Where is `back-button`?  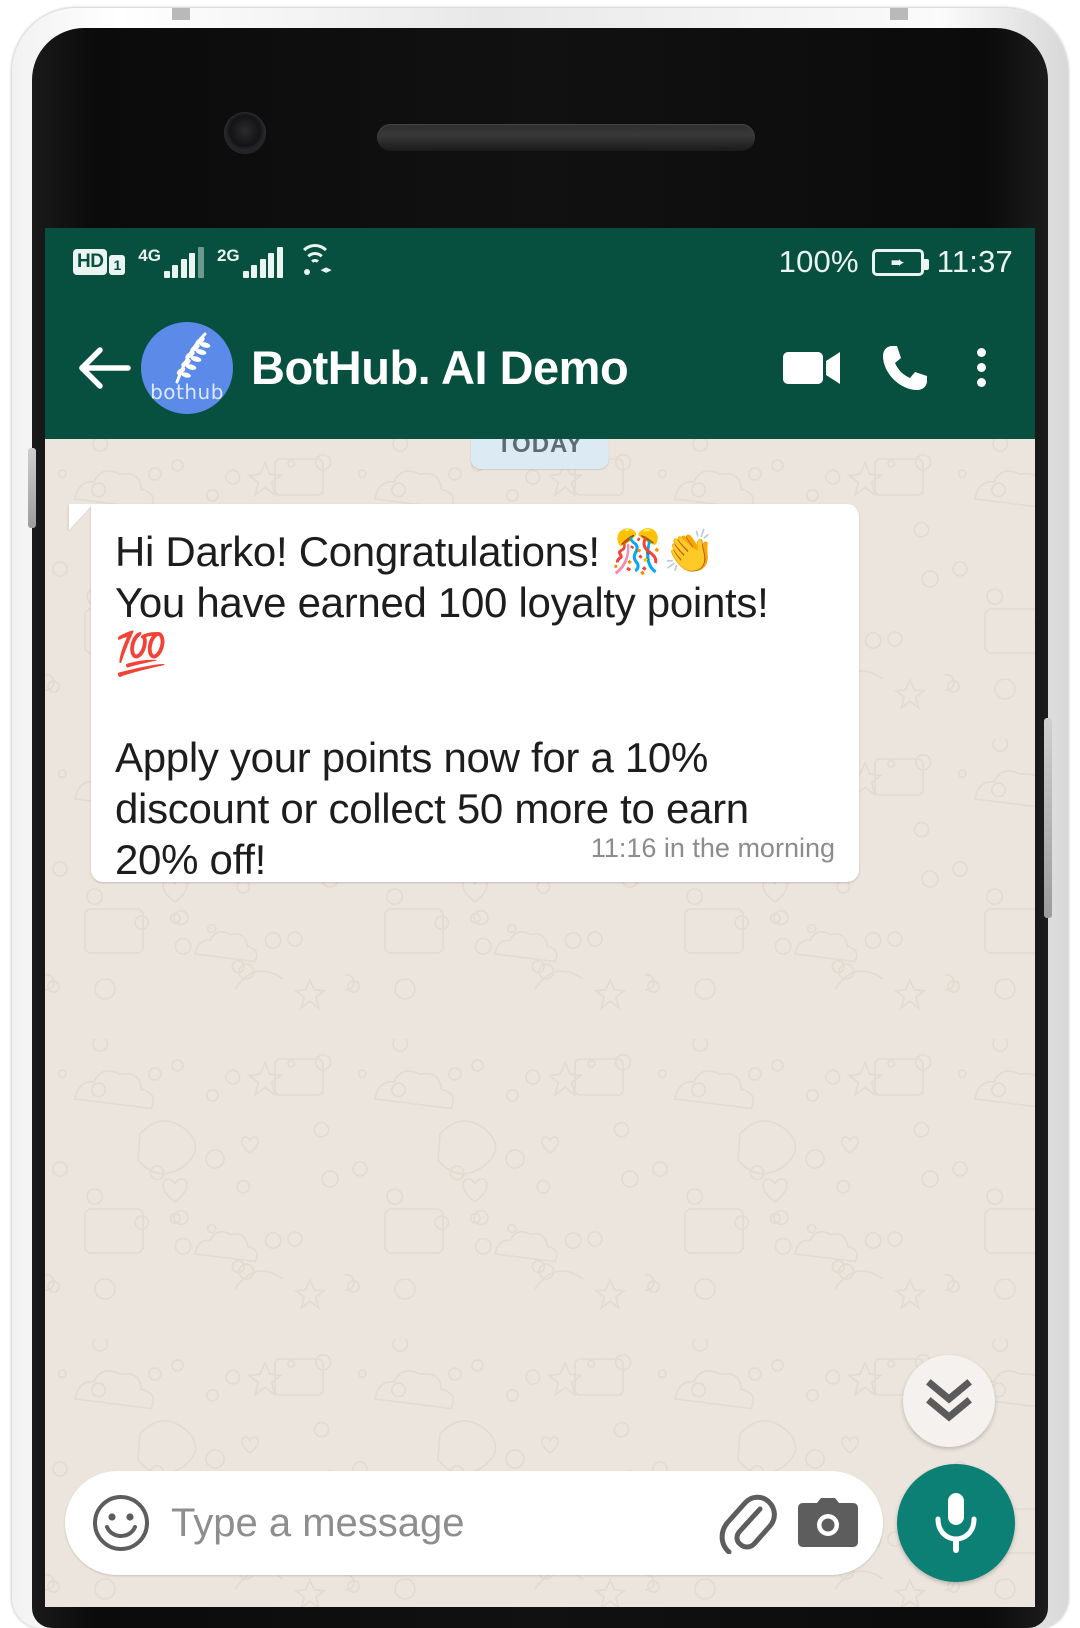 back-button is located at coordinates (104, 368).